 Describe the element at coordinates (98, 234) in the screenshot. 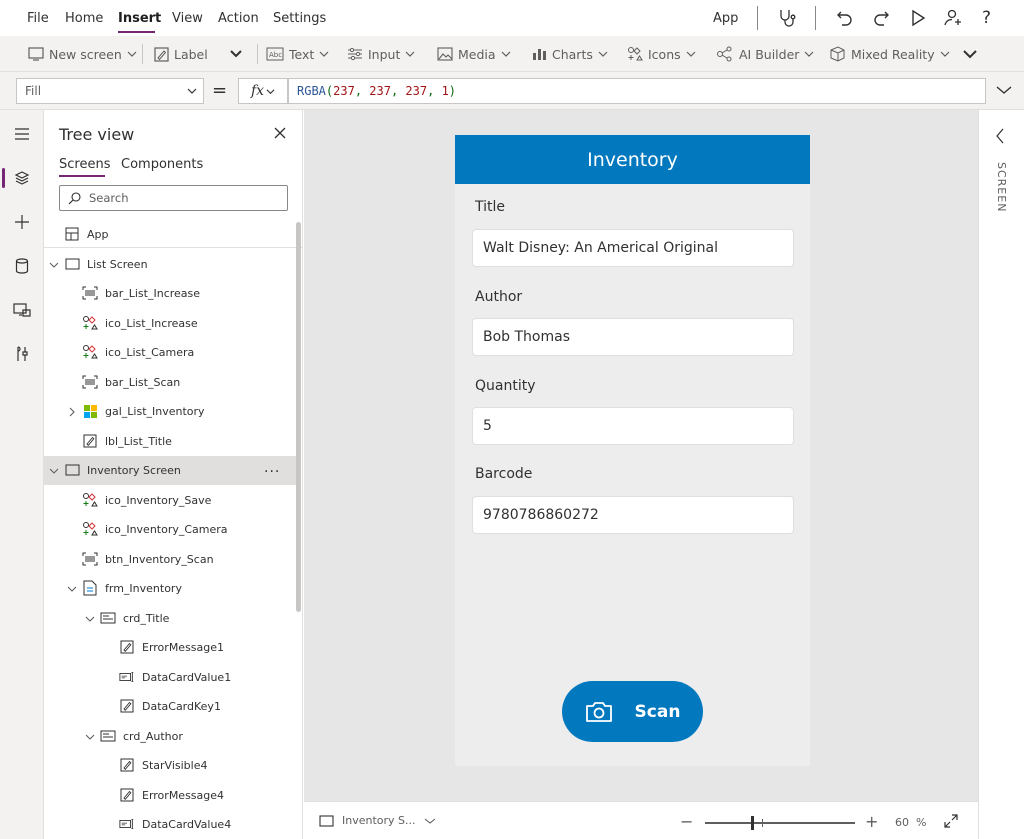

I see `tree-node-label: App` at that location.